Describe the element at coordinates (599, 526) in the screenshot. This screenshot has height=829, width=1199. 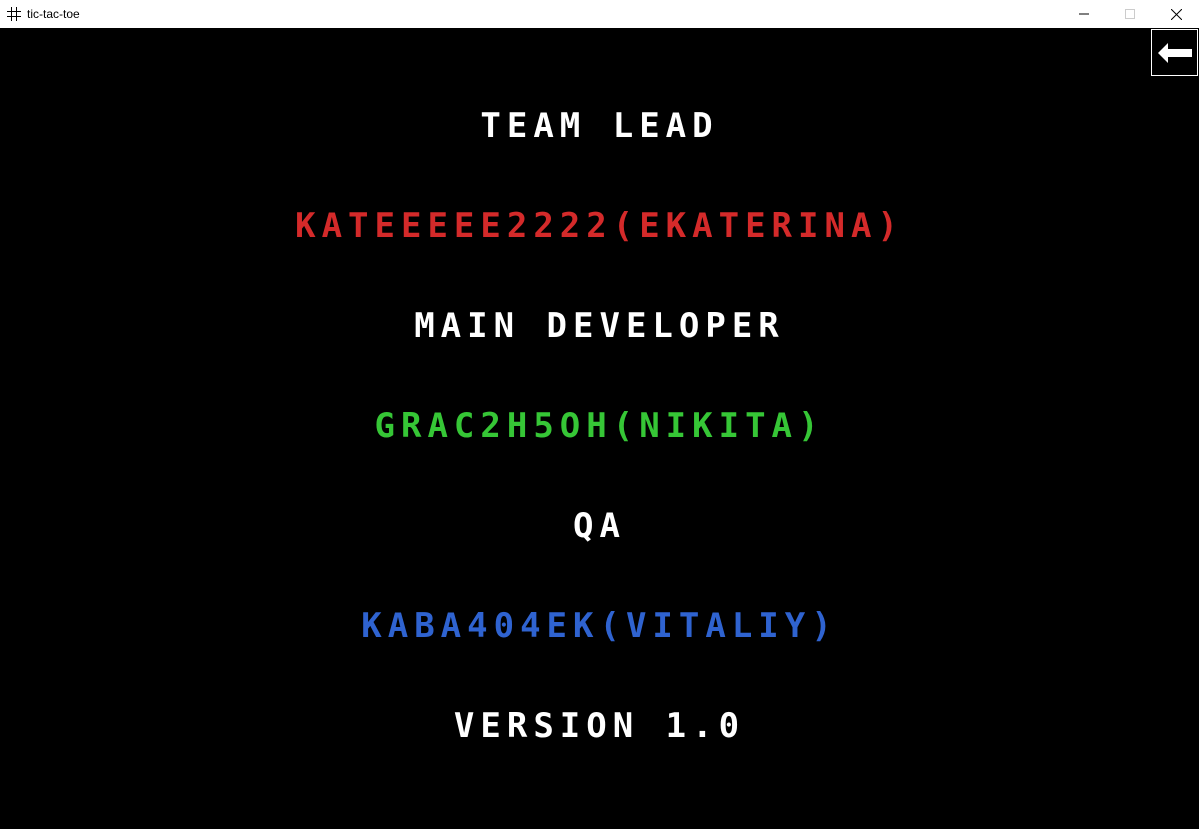
I see `qa-heading: QA` at that location.